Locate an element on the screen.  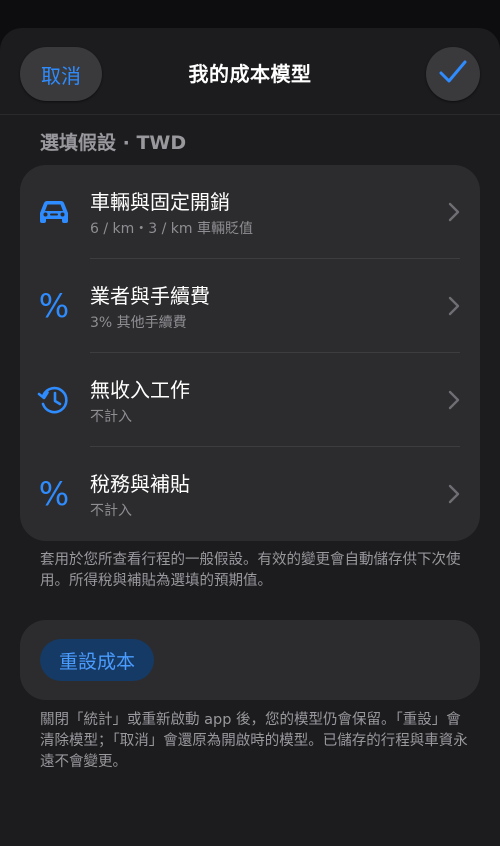
row-tax-subsidy: % 稅務與補貼 不計入 is located at coordinates (250, 494).